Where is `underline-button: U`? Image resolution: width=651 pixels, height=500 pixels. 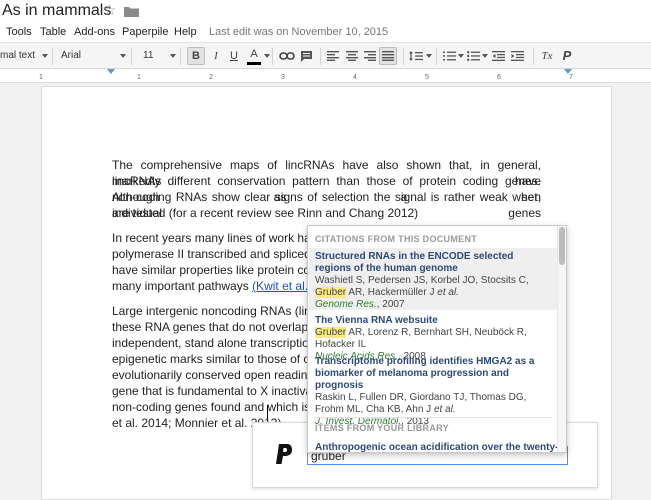
underline-button: U is located at coordinates (234, 56).